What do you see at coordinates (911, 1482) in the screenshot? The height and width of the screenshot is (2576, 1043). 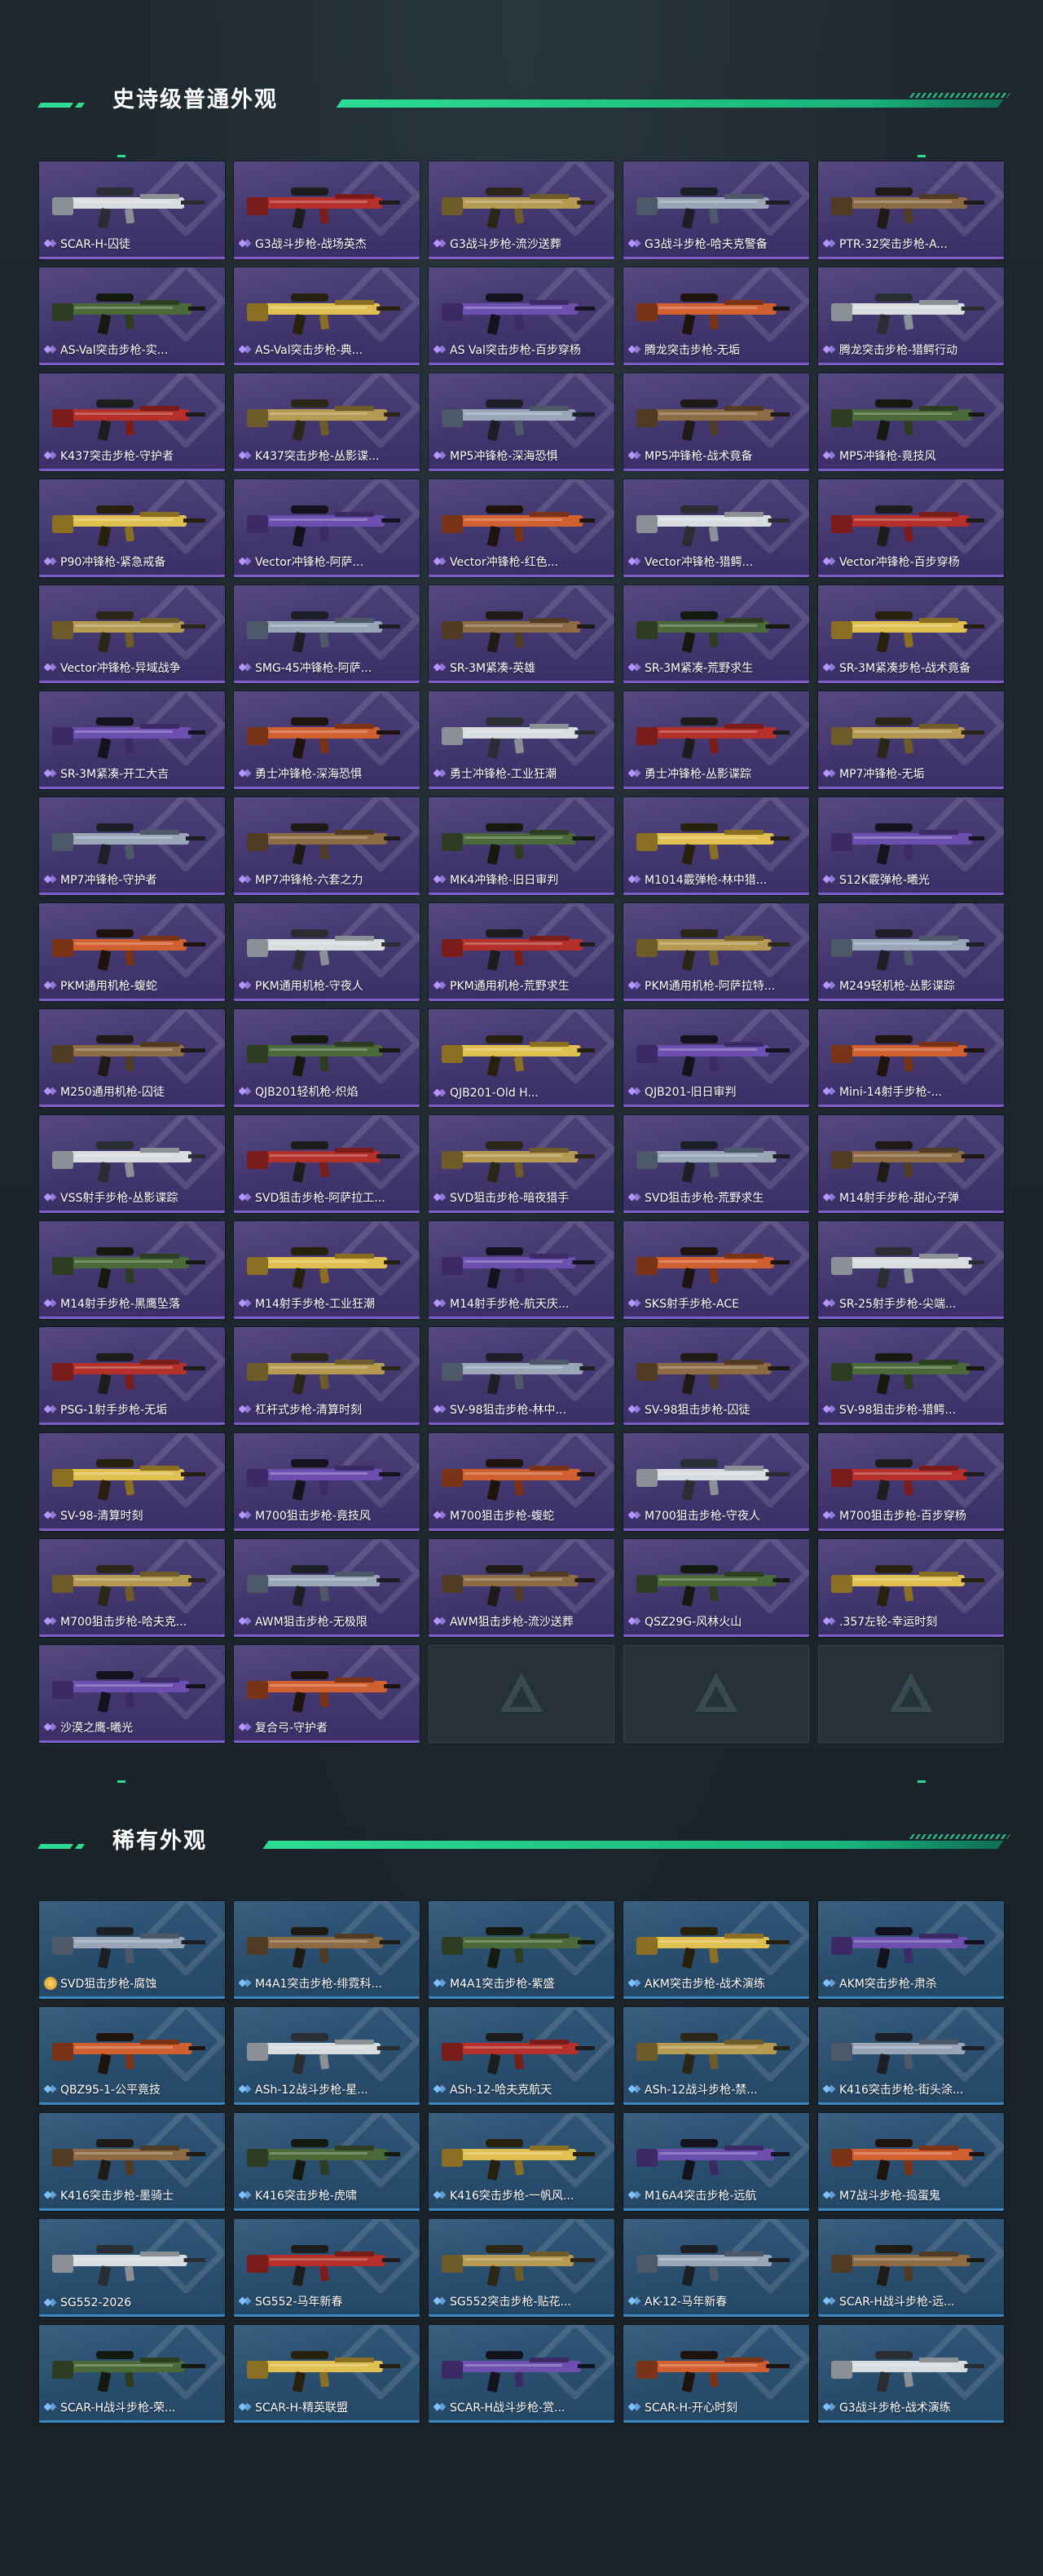 I see `skin-card: M700狙击步枪-百步穿杨` at bounding box center [911, 1482].